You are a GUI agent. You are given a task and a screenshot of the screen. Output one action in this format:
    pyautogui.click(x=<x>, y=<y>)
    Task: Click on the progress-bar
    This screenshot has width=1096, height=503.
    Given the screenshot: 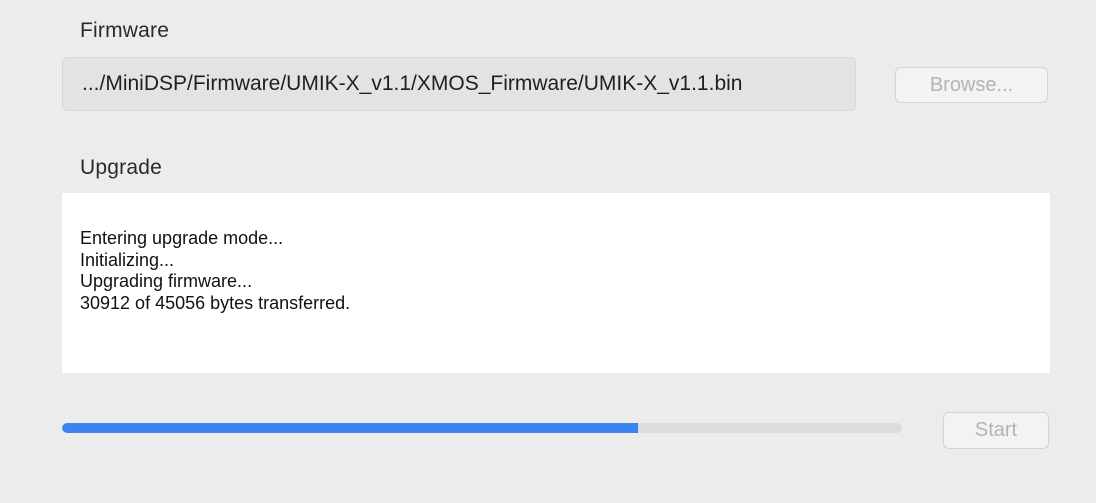 What is the action you would take?
    pyautogui.click(x=482, y=428)
    